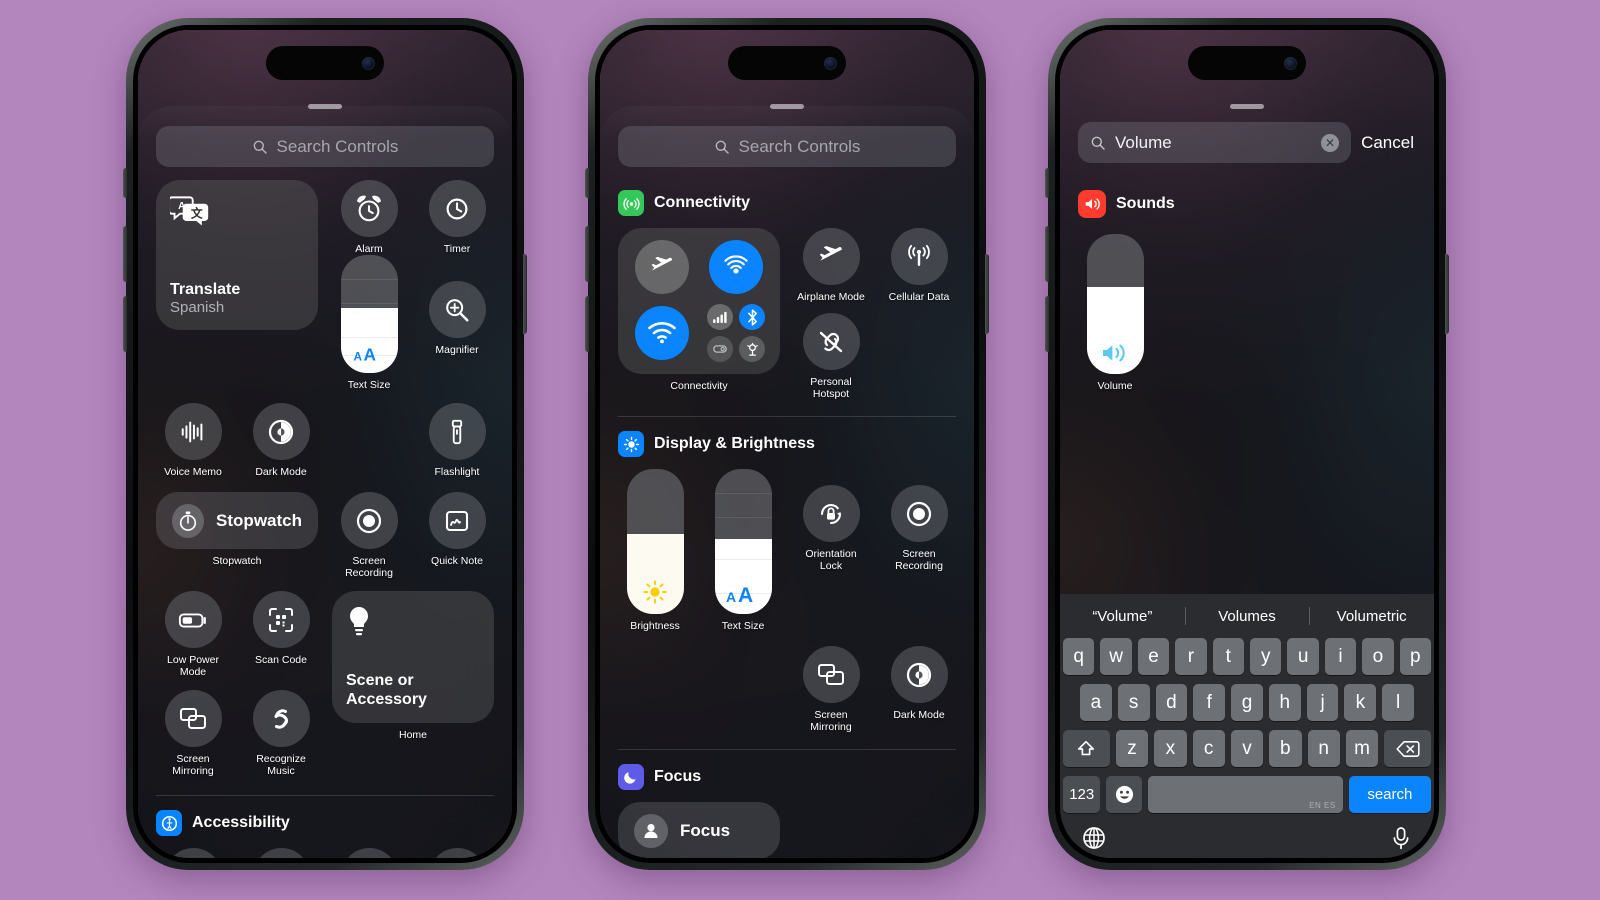 The image size is (1600, 900). Describe the element at coordinates (1209, 702) in the screenshot. I see `key-f: f` at that location.